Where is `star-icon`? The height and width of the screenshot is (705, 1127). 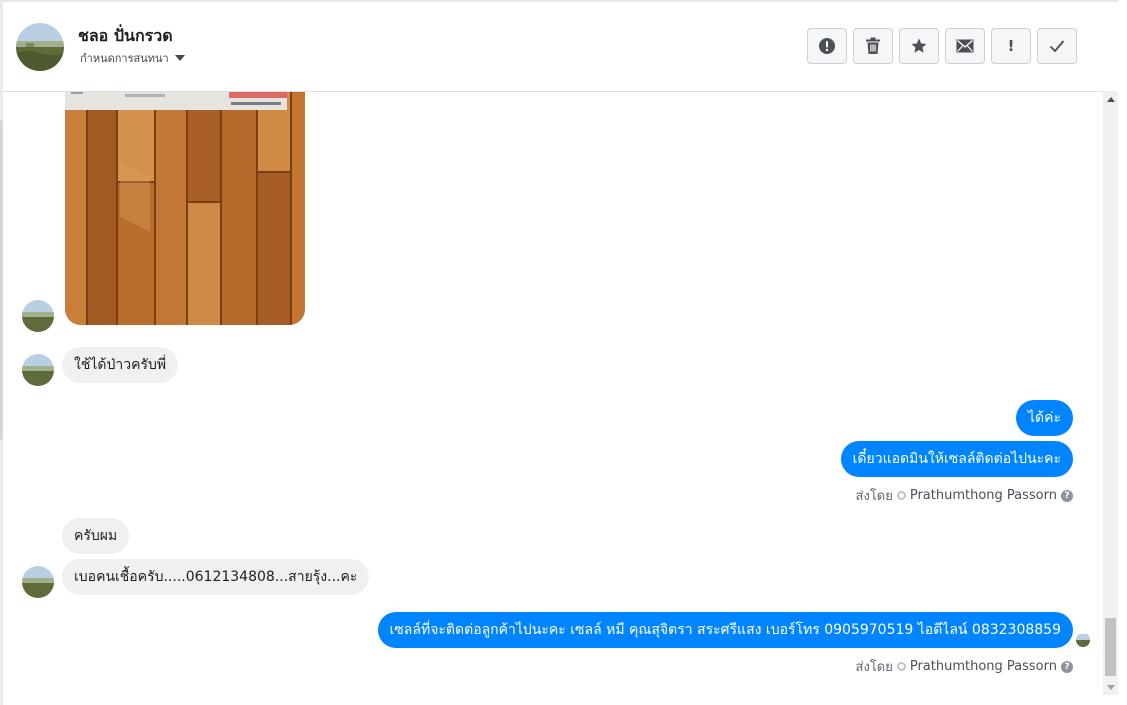
star-icon is located at coordinates (919, 45).